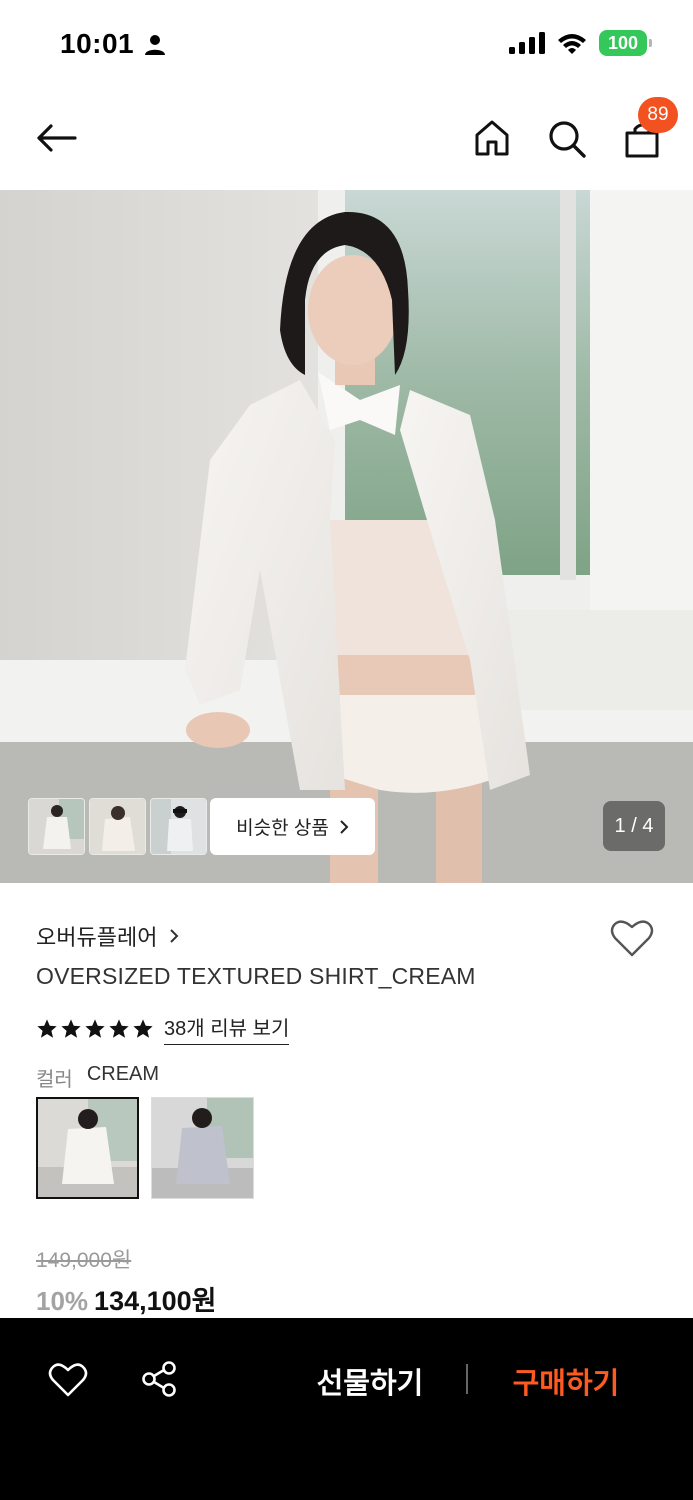  Describe the element at coordinates (572, 44) in the screenshot. I see `wifi-icon` at that location.